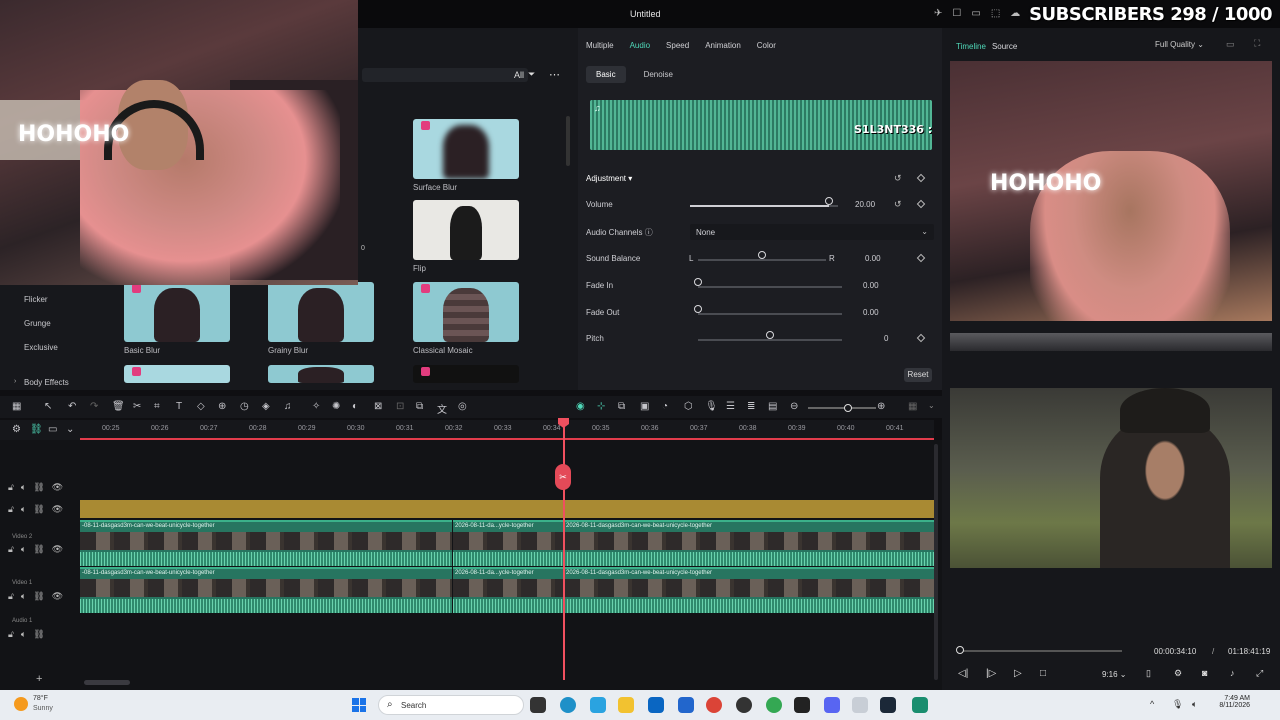 This screenshot has height=720, width=1280. Describe the element at coordinates (938, 13) in the screenshot. I see `send-icon: ✈` at that location.